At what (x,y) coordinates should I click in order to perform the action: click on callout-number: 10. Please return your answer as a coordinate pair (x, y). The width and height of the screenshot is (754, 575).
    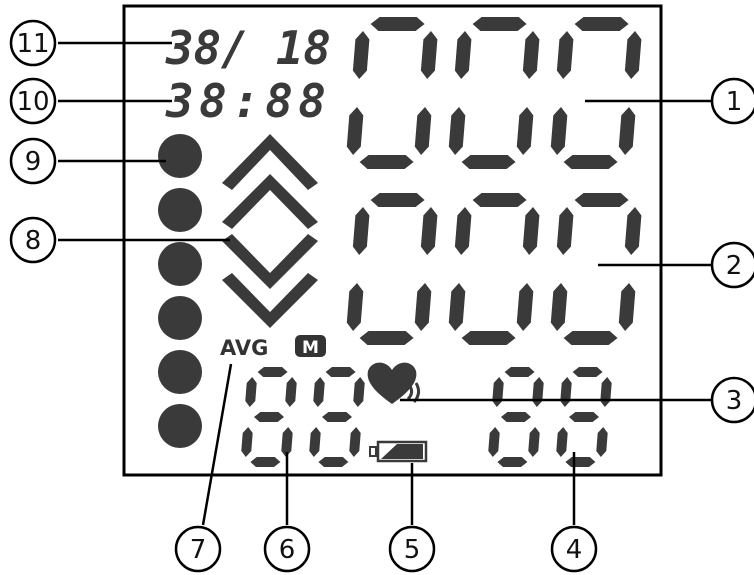
    Looking at the image, I should click on (32, 102).